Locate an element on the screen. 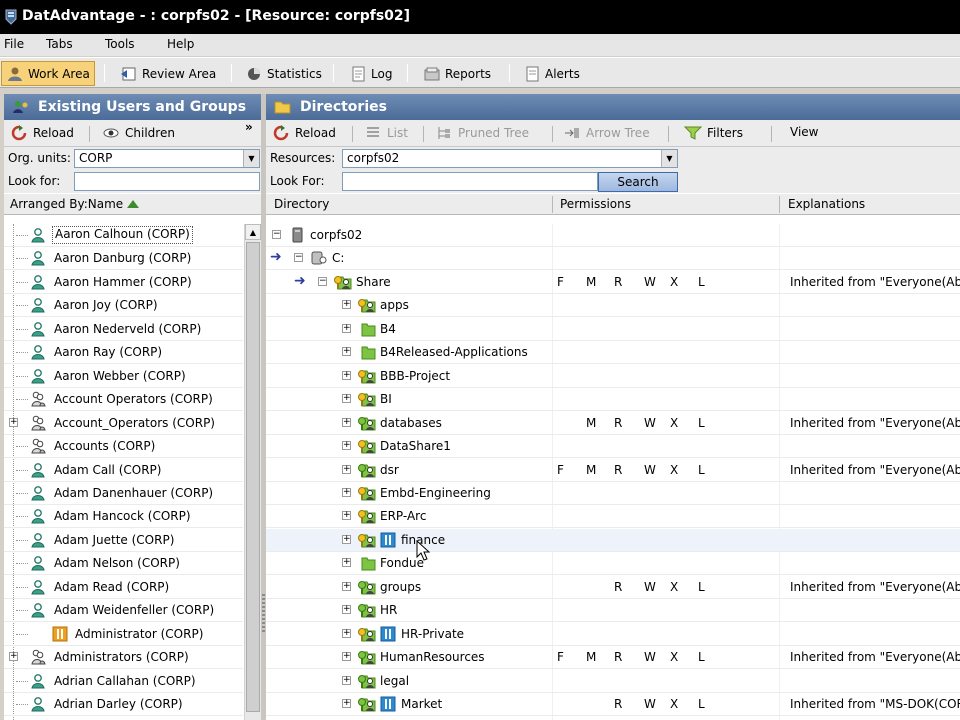 The width and height of the screenshot is (960, 720). user-row: Adam Weidenfeller (CORP) is located at coordinates (123, 611).